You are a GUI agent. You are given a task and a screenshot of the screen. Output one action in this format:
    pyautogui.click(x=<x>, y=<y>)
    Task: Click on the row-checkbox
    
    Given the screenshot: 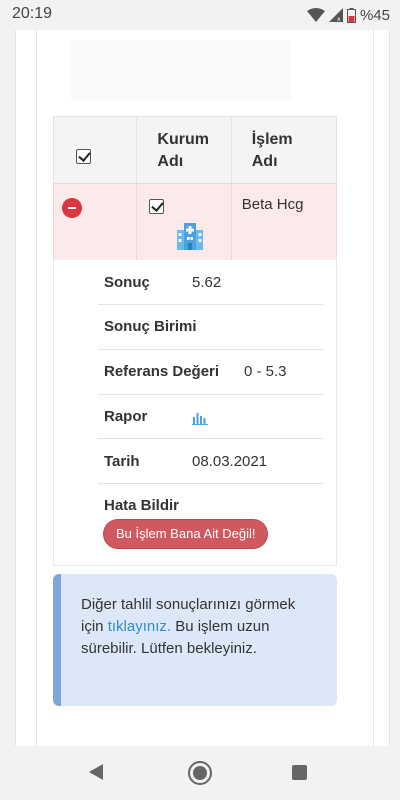 What is the action you would take?
    pyautogui.click(x=157, y=206)
    